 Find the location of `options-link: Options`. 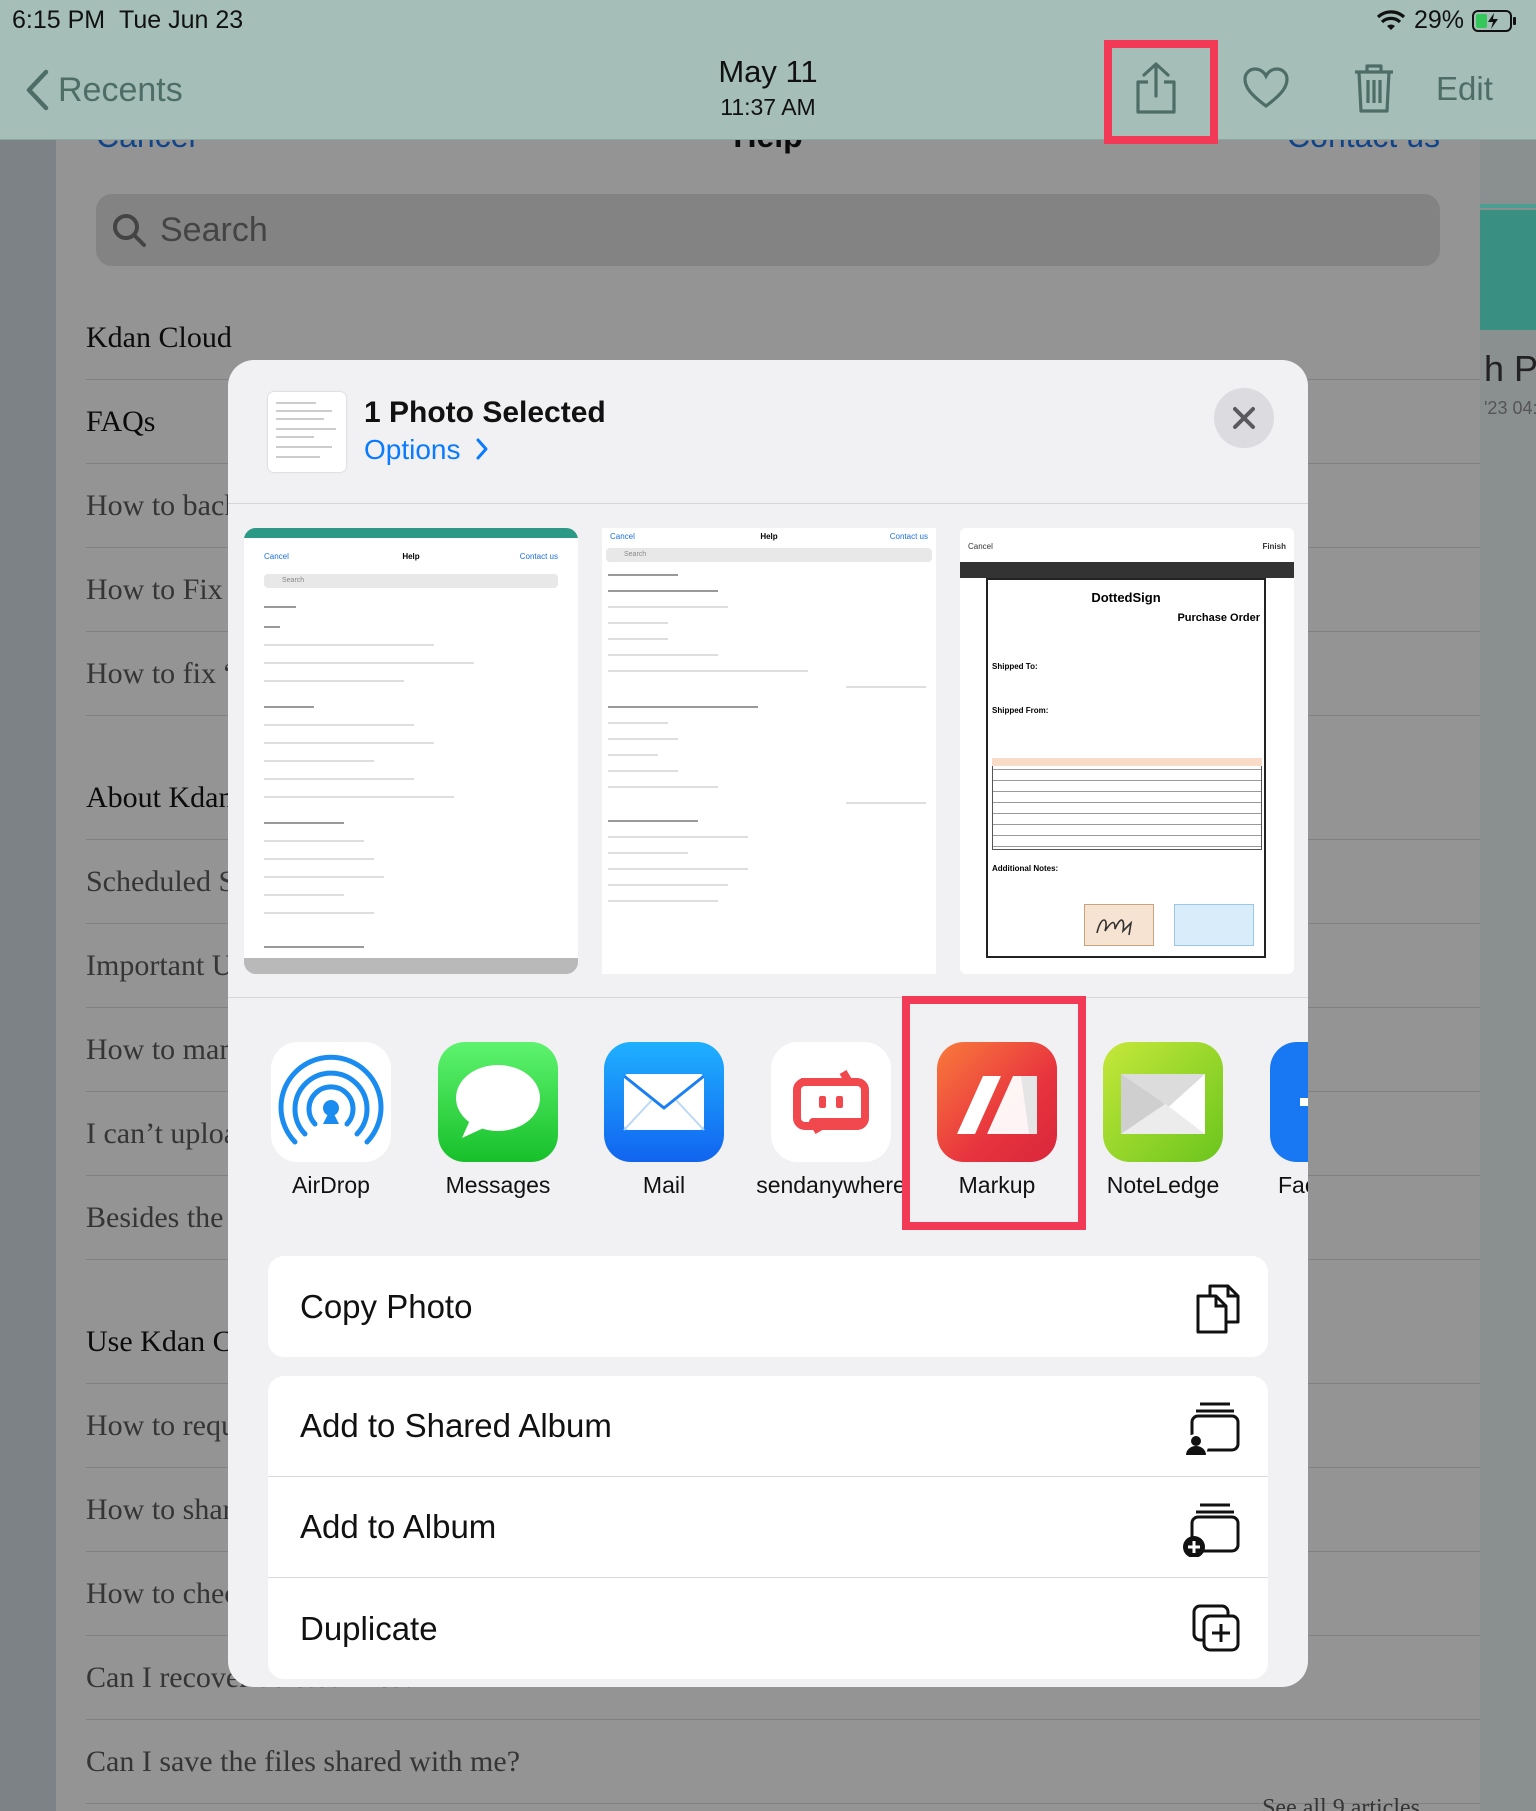

options-link: Options is located at coordinates (427, 450).